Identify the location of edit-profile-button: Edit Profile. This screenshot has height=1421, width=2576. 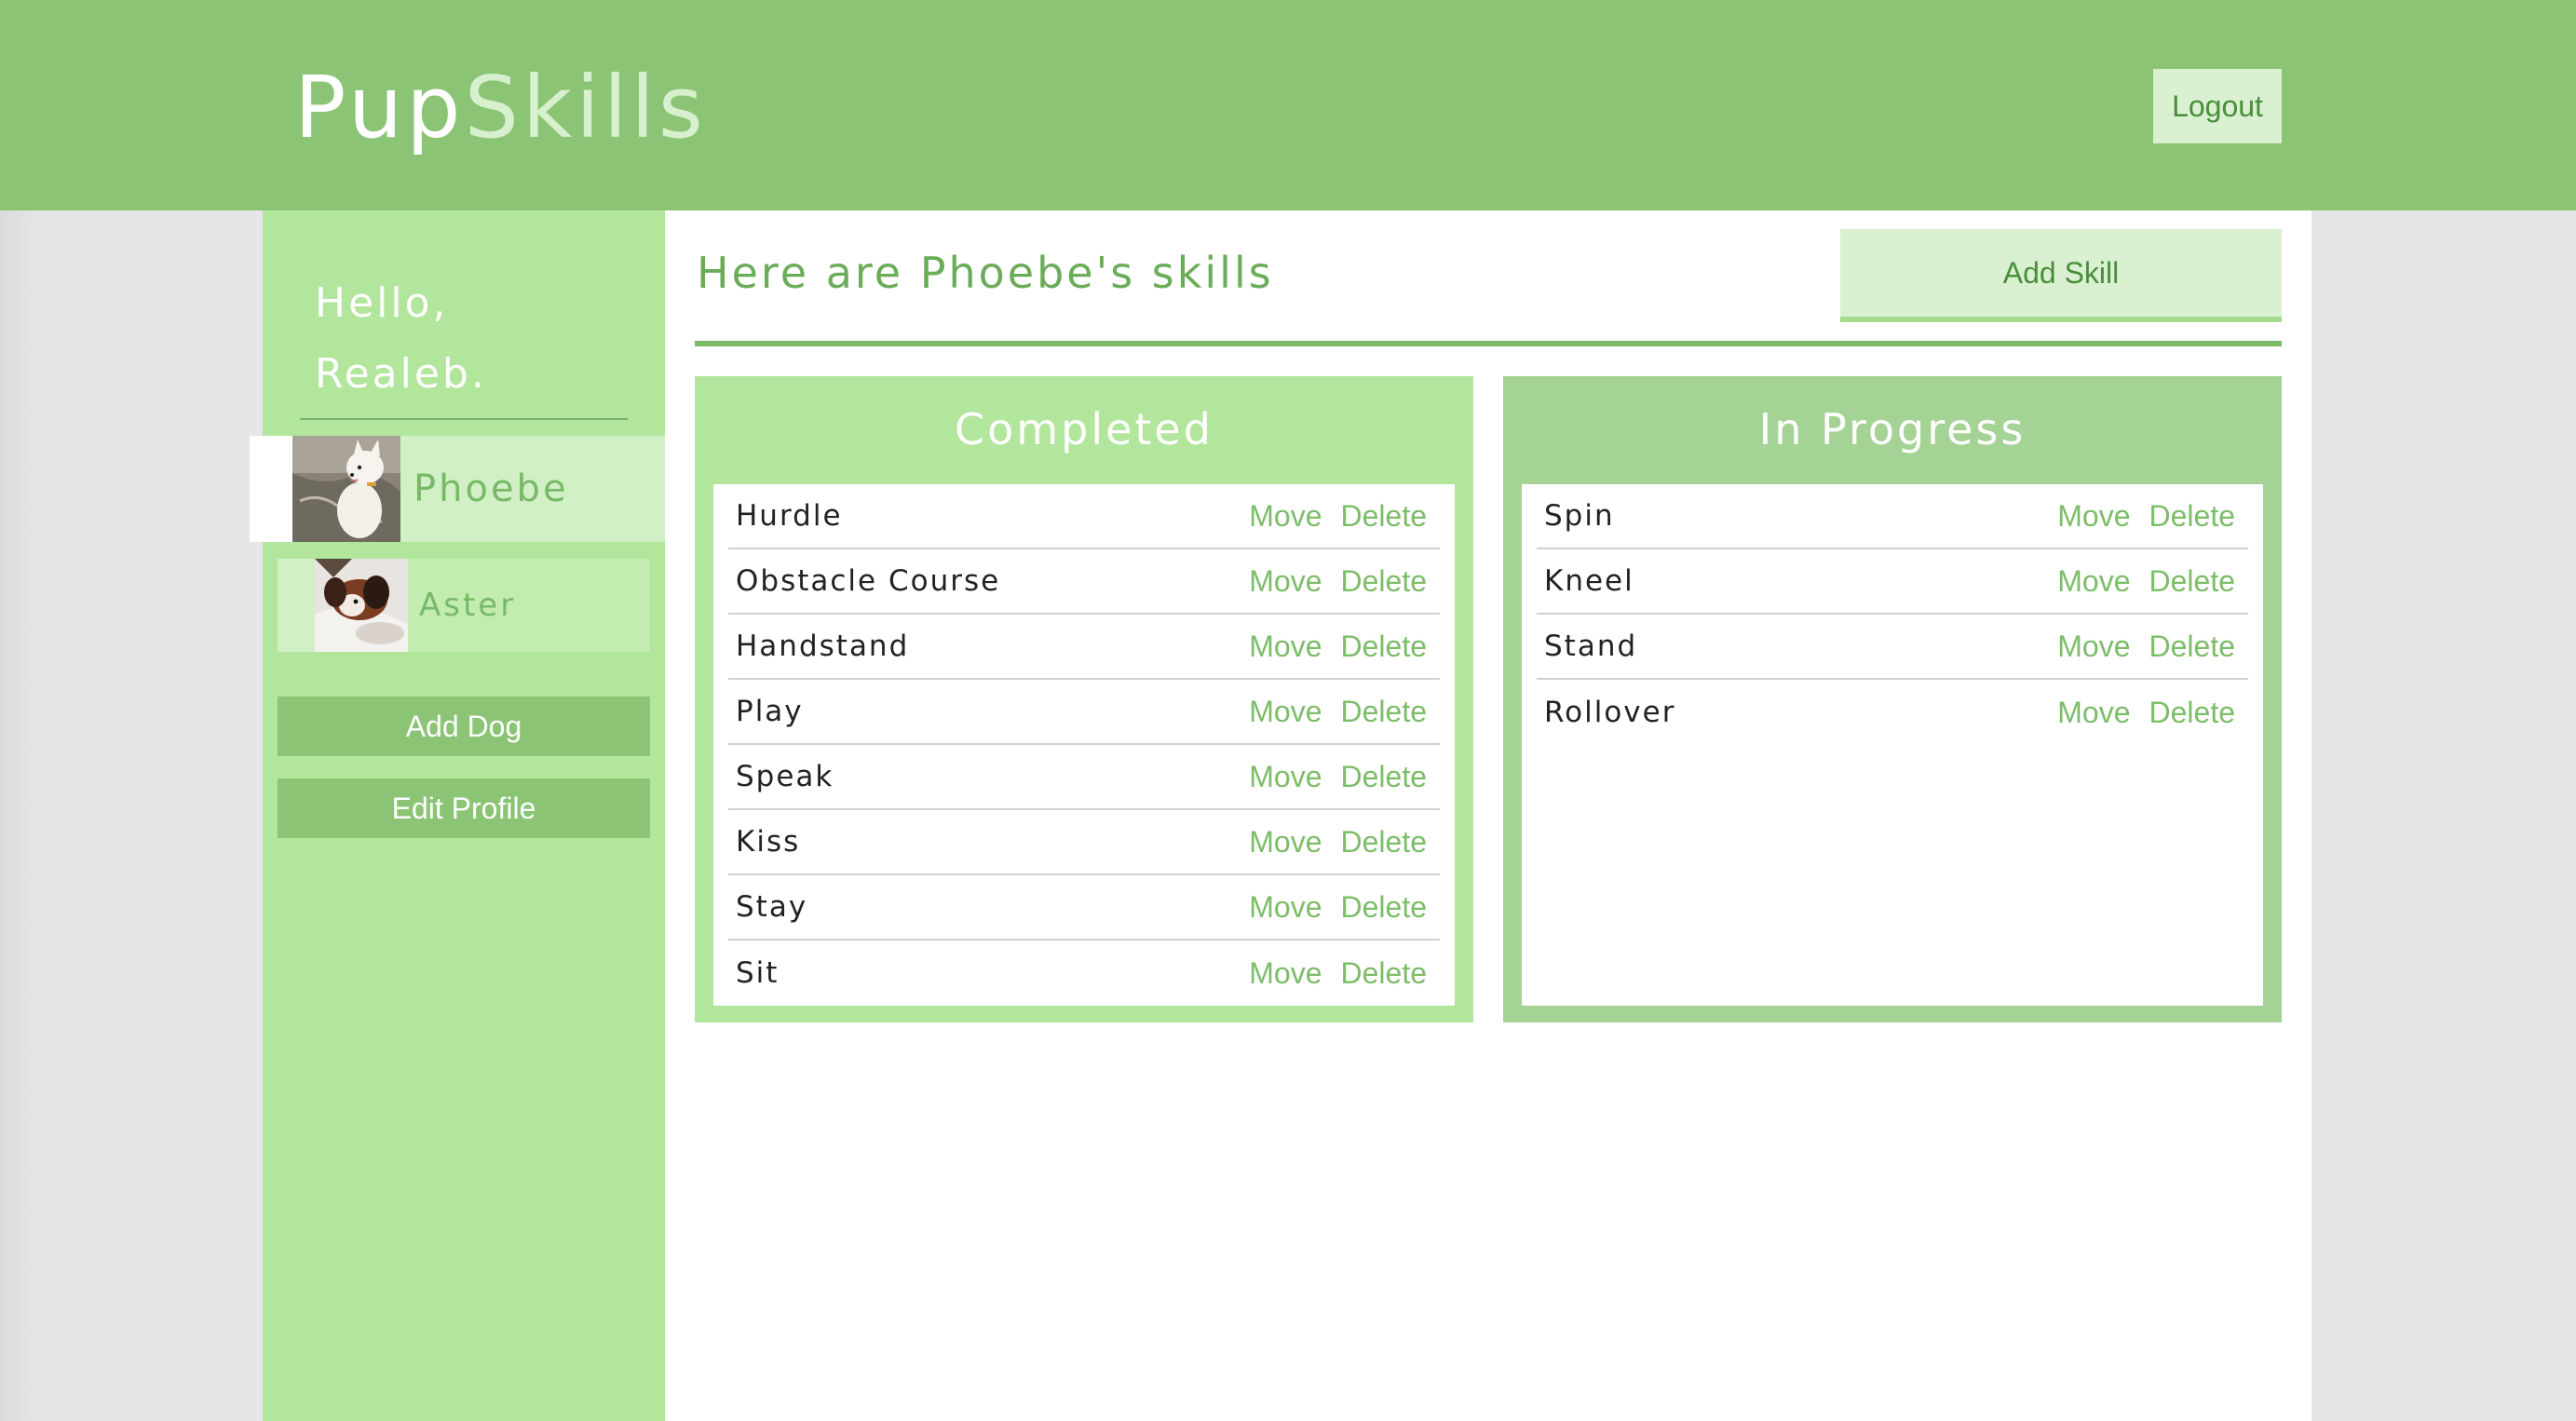
(464, 808).